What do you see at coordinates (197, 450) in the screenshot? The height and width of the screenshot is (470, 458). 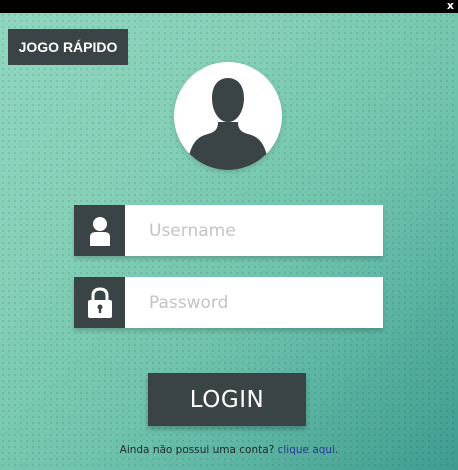 I see `register-text: Ainda não possui uma conta?` at bounding box center [197, 450].